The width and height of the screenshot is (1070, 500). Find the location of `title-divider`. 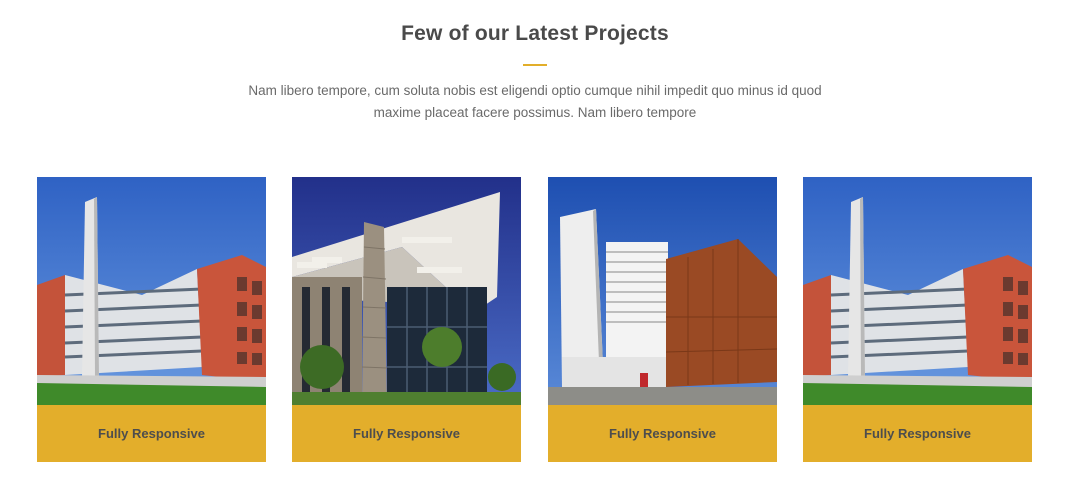

title-divider is located at coordinates (535, 65).